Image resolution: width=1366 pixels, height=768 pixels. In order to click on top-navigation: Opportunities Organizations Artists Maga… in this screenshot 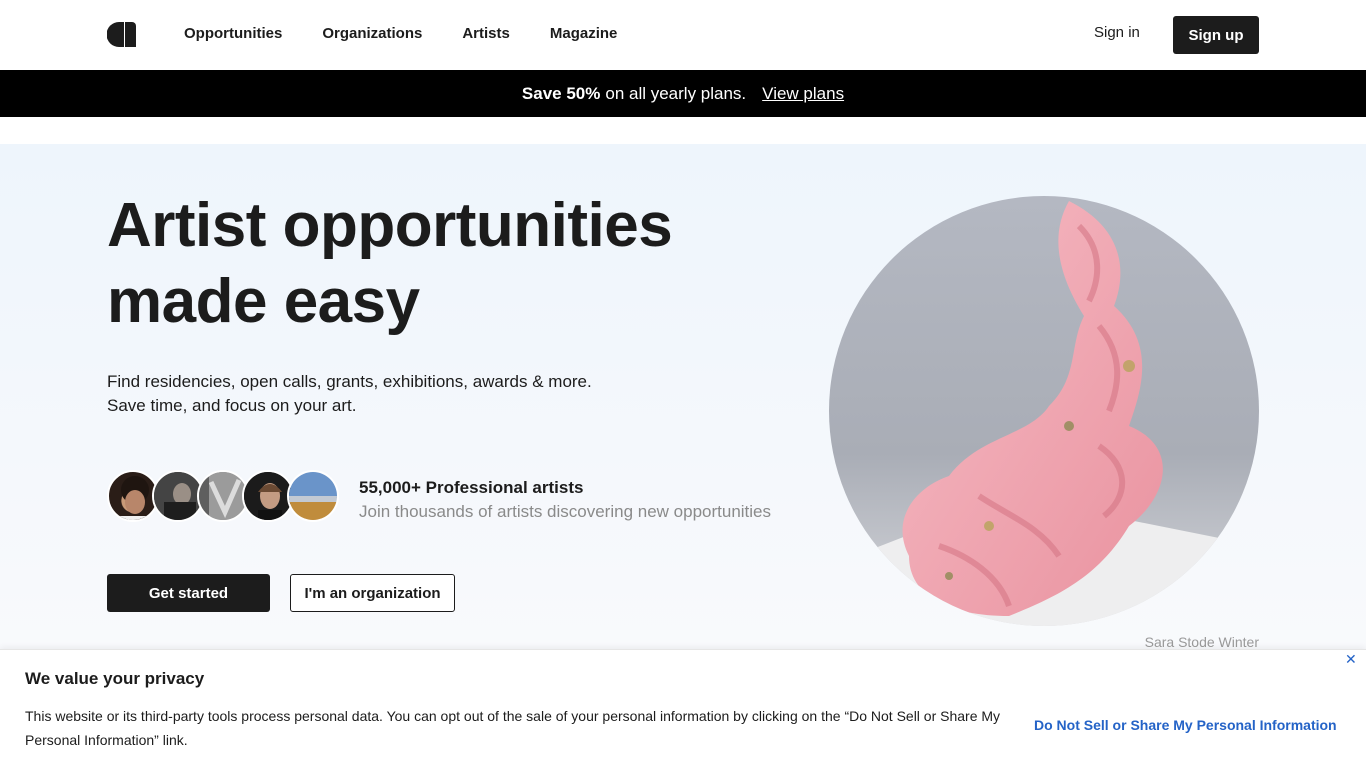, I will do `click(683, 35)`.